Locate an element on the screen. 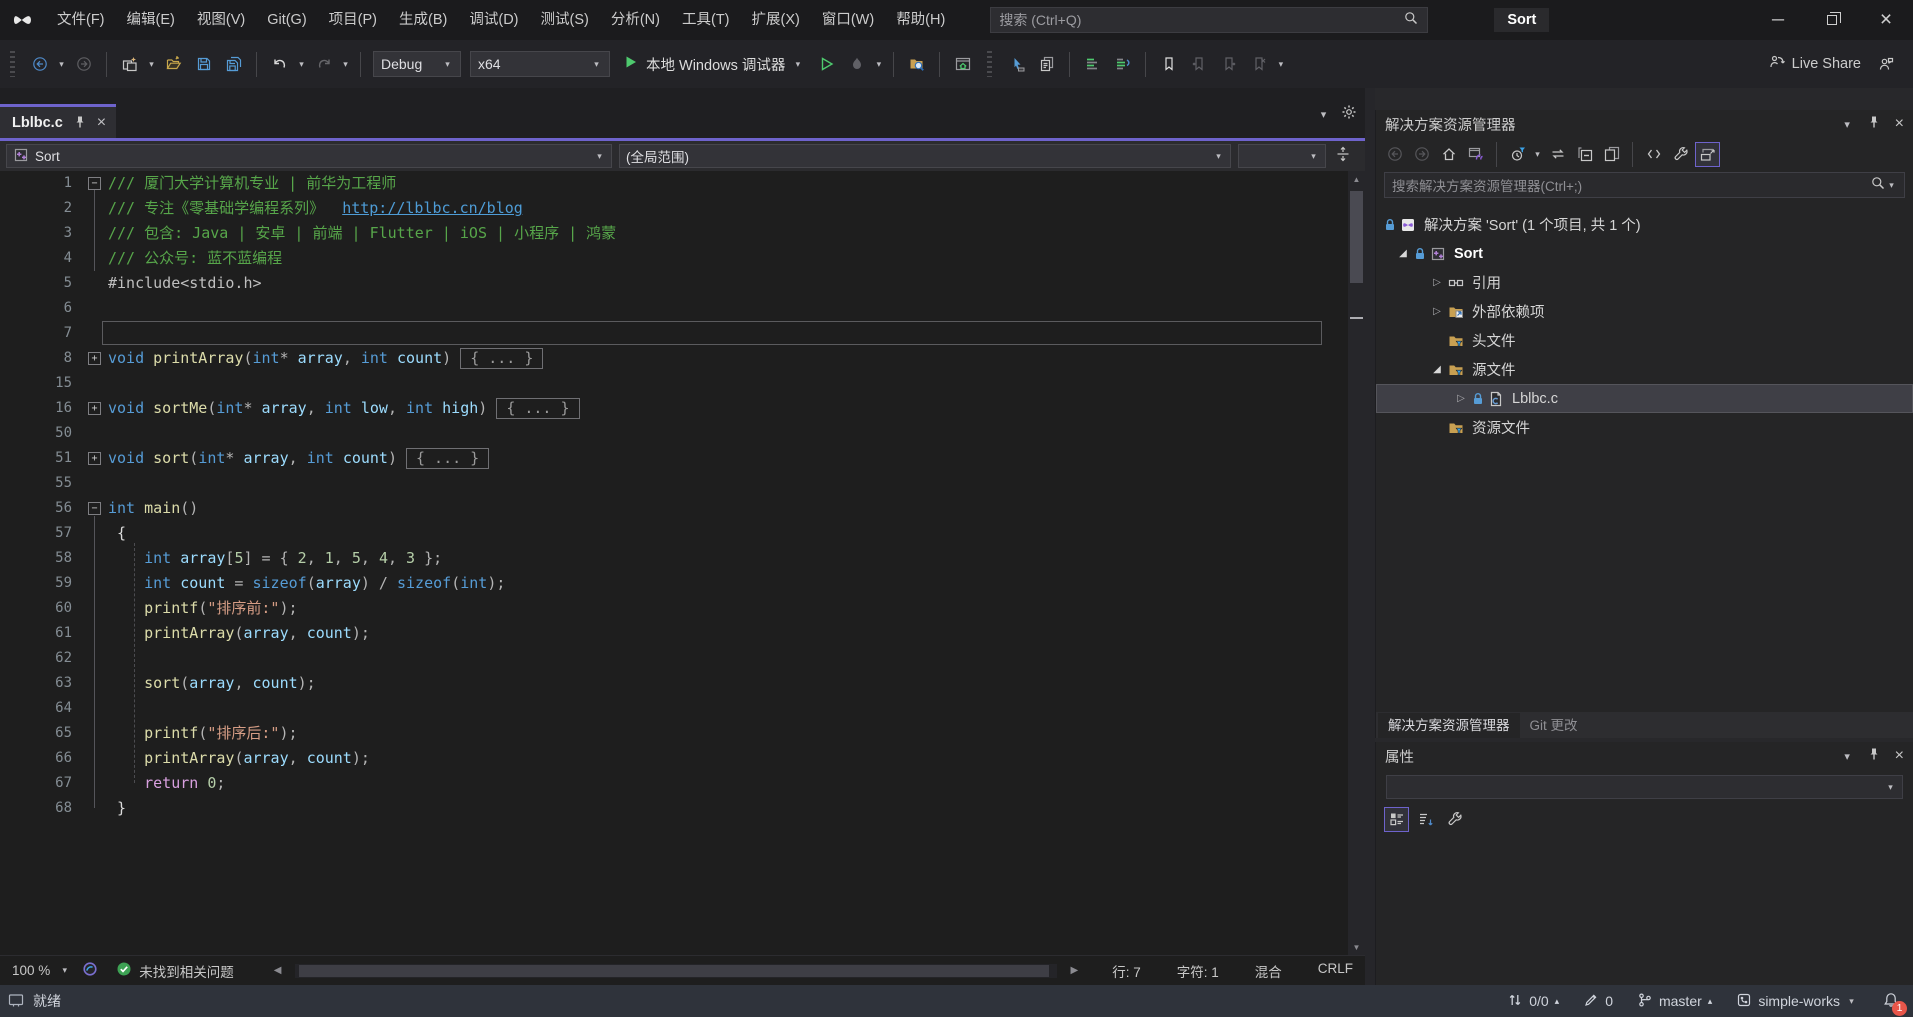  quick-search-box: 搜索 (Ctrl+Q) is located at coordinates (1209, 20).